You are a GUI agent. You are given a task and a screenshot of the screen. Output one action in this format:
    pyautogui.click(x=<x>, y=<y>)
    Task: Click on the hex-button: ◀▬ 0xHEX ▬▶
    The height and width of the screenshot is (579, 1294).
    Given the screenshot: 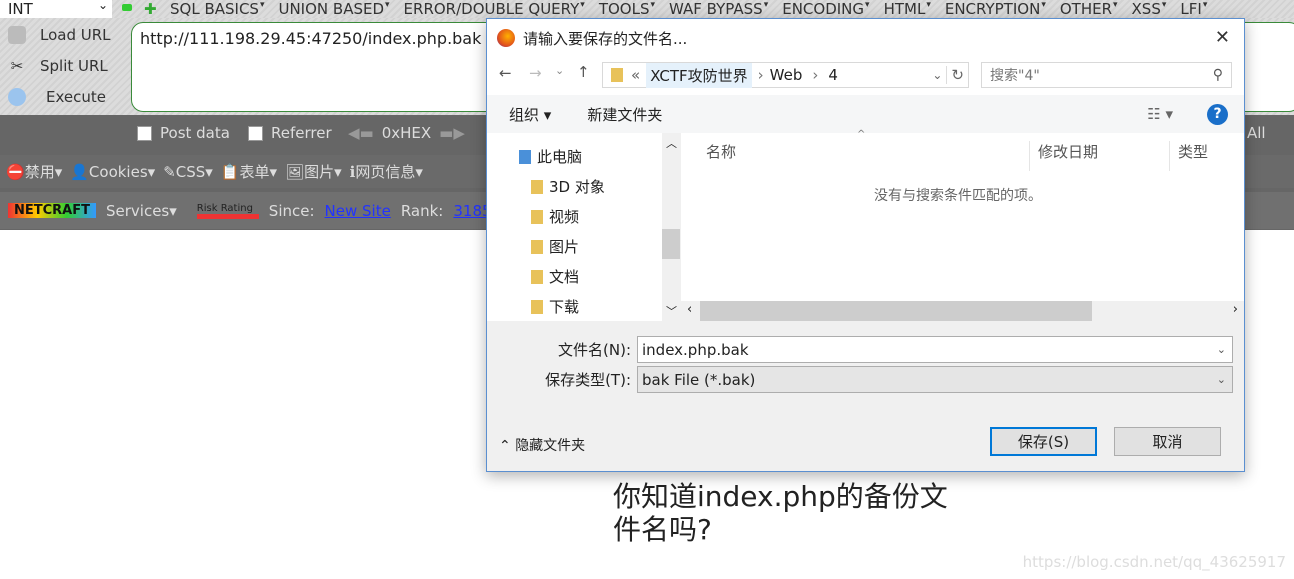 What is the action you would take?
    pyautogui.click(x=406, y=133)
    